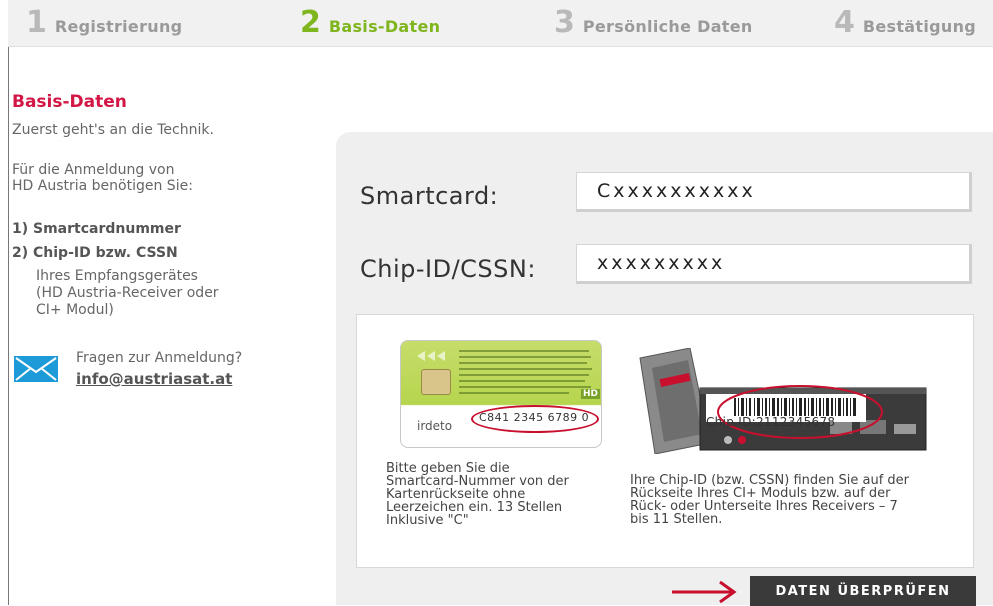 The image size is (993, 606). Describe the element at coordinates (36, 369) in the screenshot. I see `envelope-icon` at that location.